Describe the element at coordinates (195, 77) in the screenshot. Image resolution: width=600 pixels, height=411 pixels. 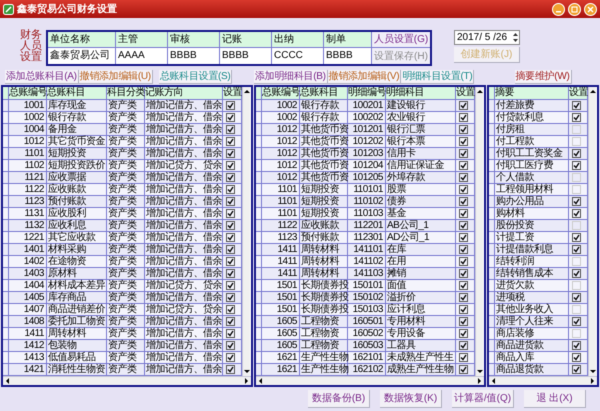
I see `toolbar-button: 总账科目设置(S)` at that location.